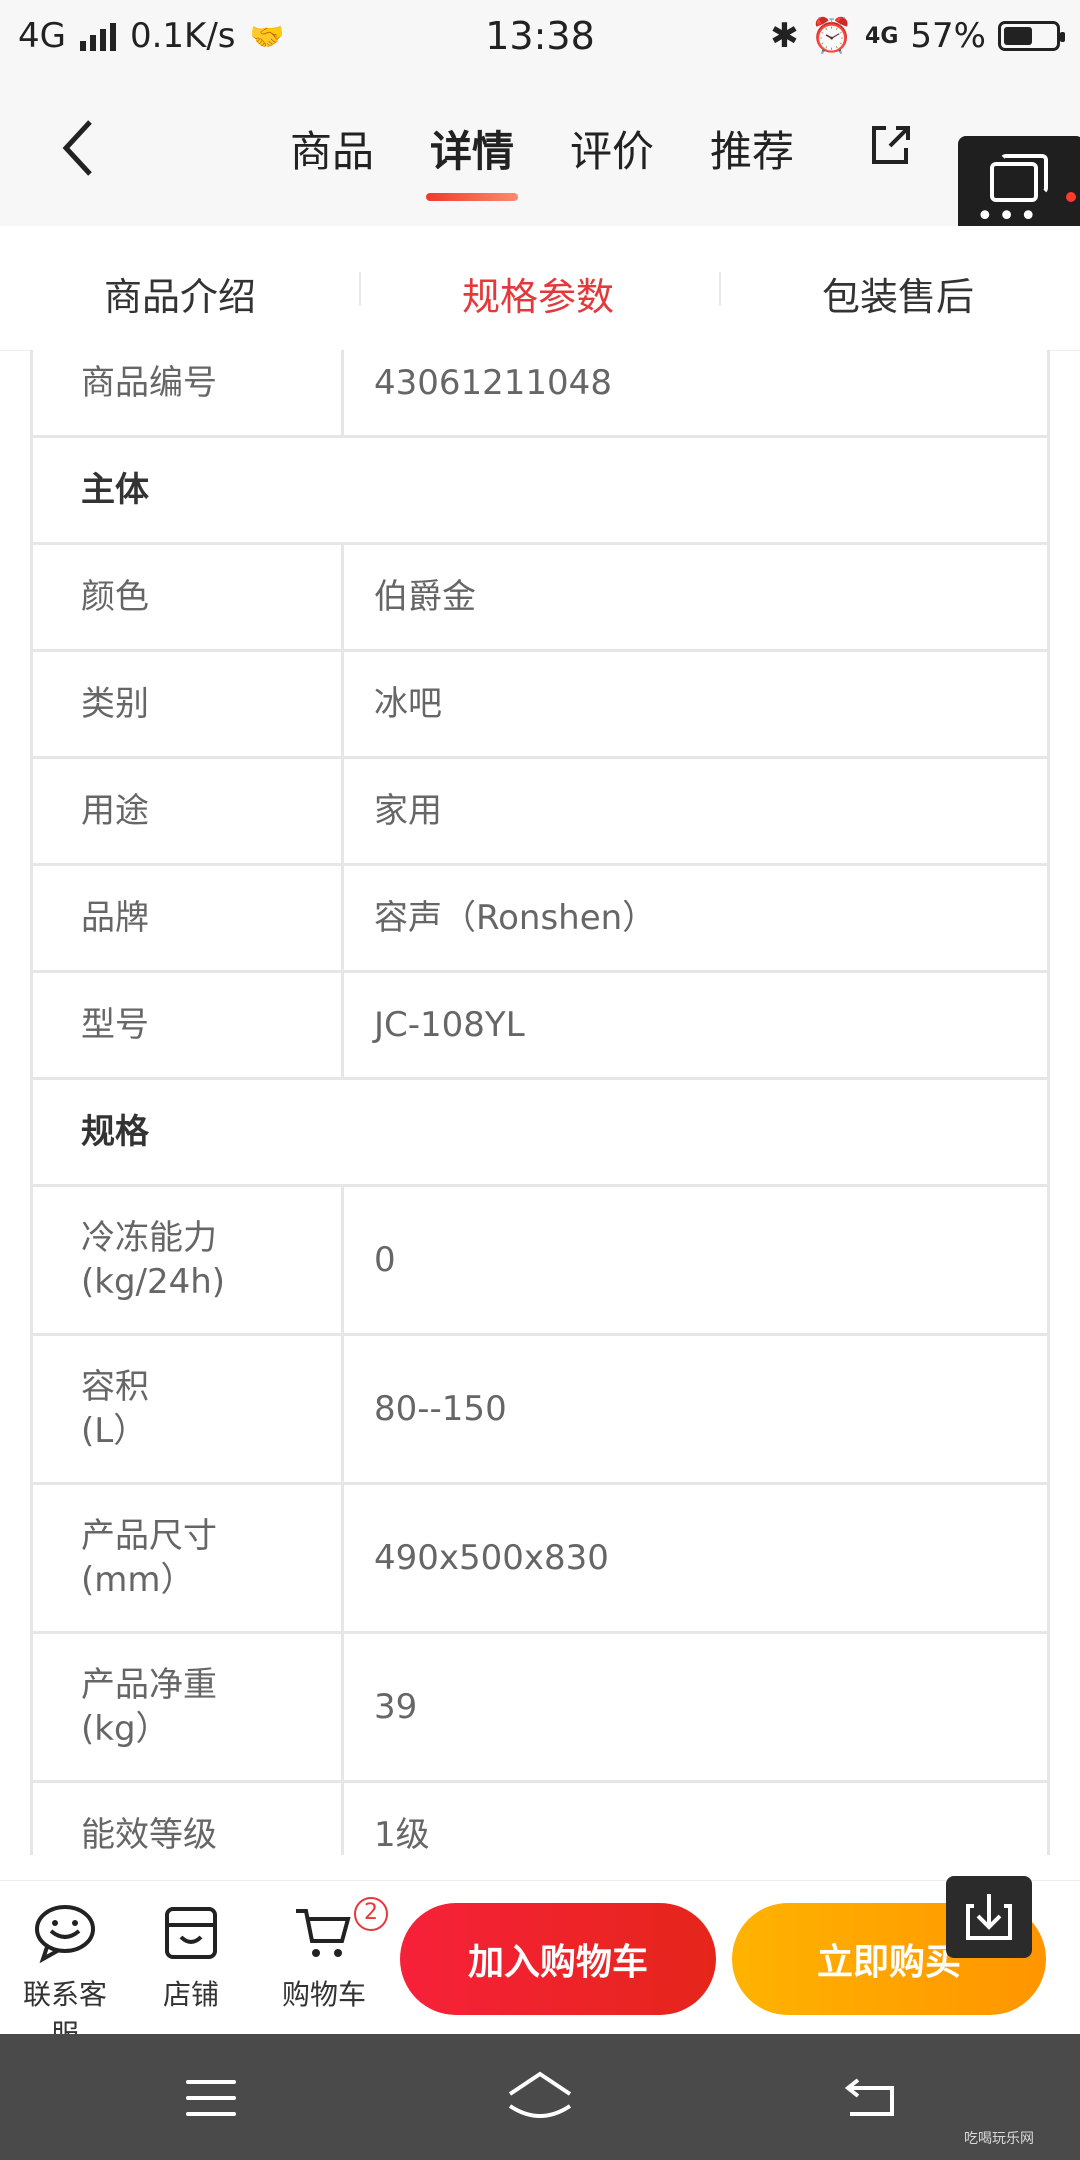 Image resolution: width=1080 pixels, height=2160 pixels. What do you see at coordinates (890, 144) in the screenshot?
I see `share-icon` at bounding box center [890, 144].